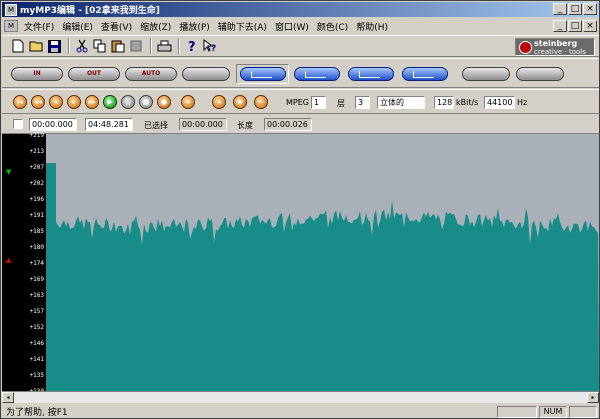 The width and height of the screenshot is (600, 419). Describe the element at coordinates (522, 102) in the screenshot. I see `samplerate-unit: Hz` at that location.